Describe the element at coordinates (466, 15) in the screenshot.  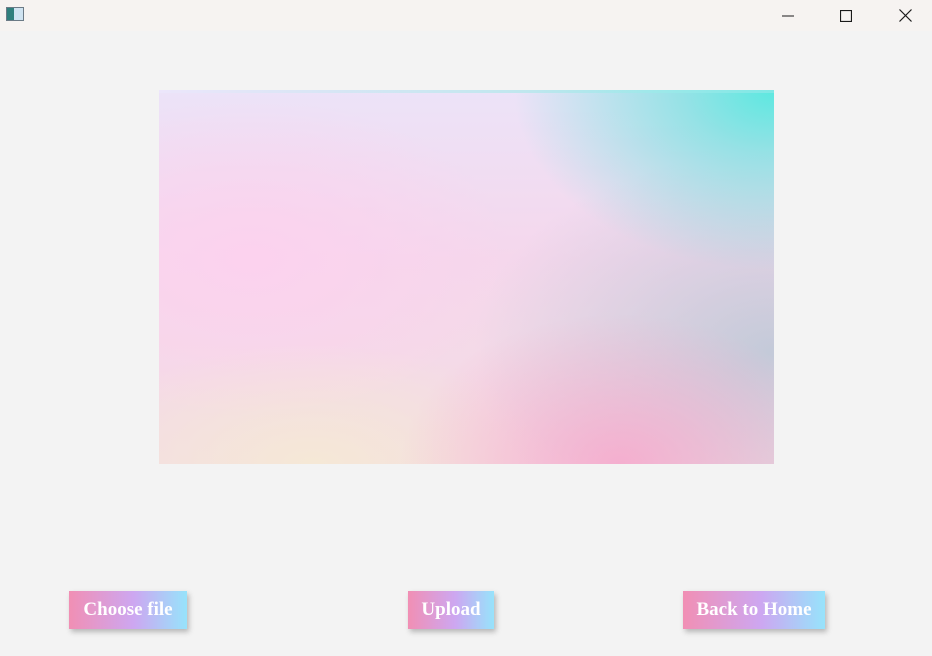
I see `title-bar` at that location.